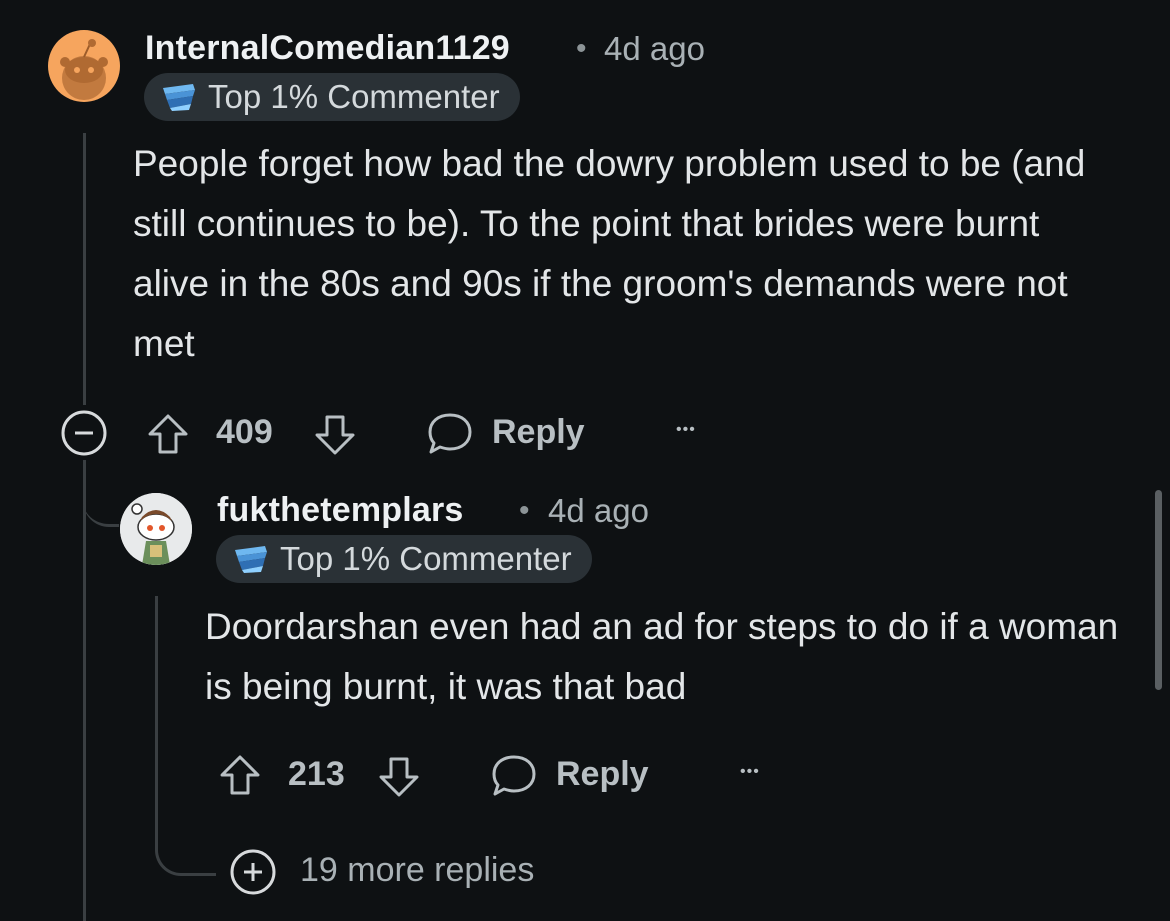 The width and height of the screenshot is (1170, 921). Describe the element at coordinates (316, 774) in the screenshot. I see `vote-count: 213` at that location.